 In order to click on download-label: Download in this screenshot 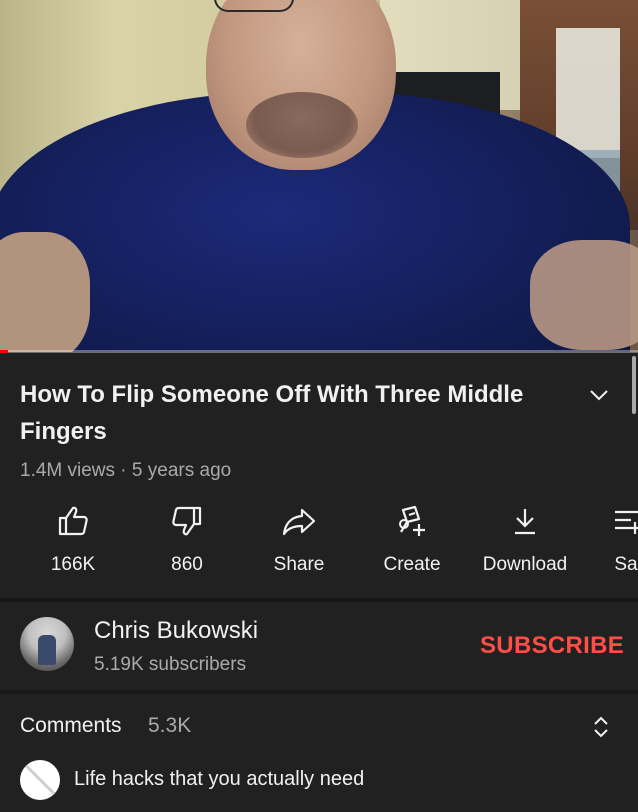, I will do `click(525, 564)`.